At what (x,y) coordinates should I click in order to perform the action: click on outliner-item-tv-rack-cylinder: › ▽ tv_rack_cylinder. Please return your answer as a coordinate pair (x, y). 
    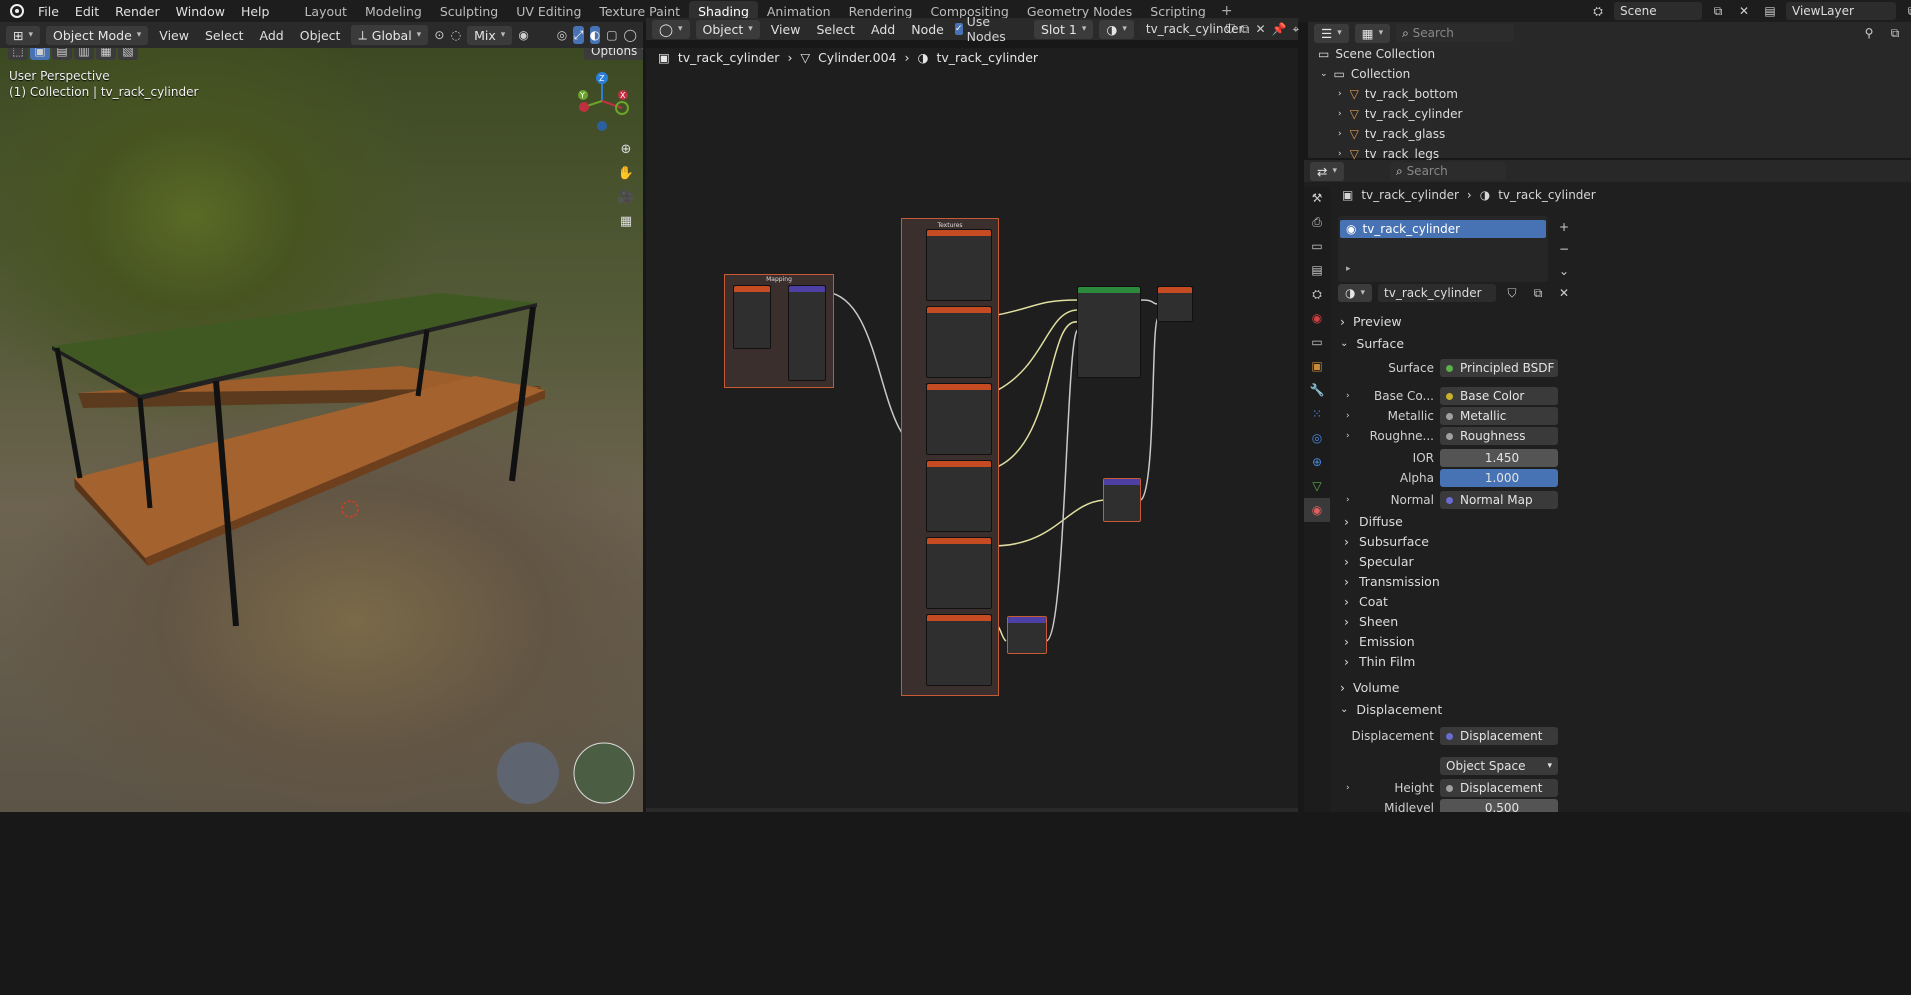
    Looking at the image, I should click on (1468, 114).